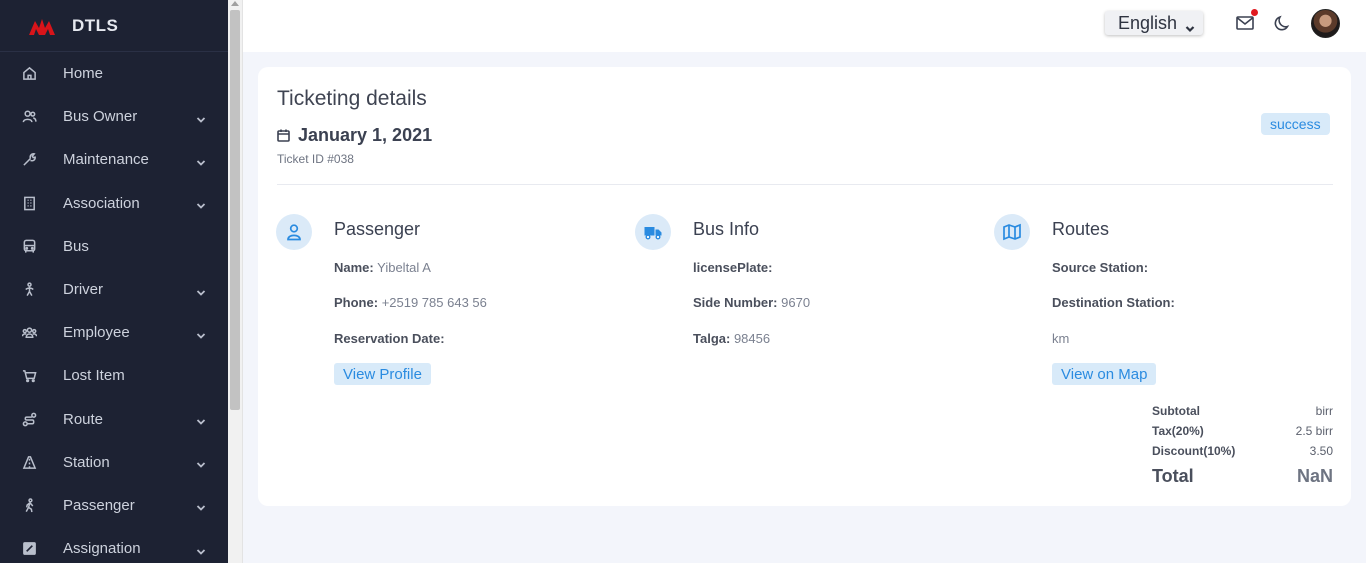 Image resolution: width=1366 pixels, height=563 pixels. I want to click on sidebar-item-association: Association, so click(114, 203).